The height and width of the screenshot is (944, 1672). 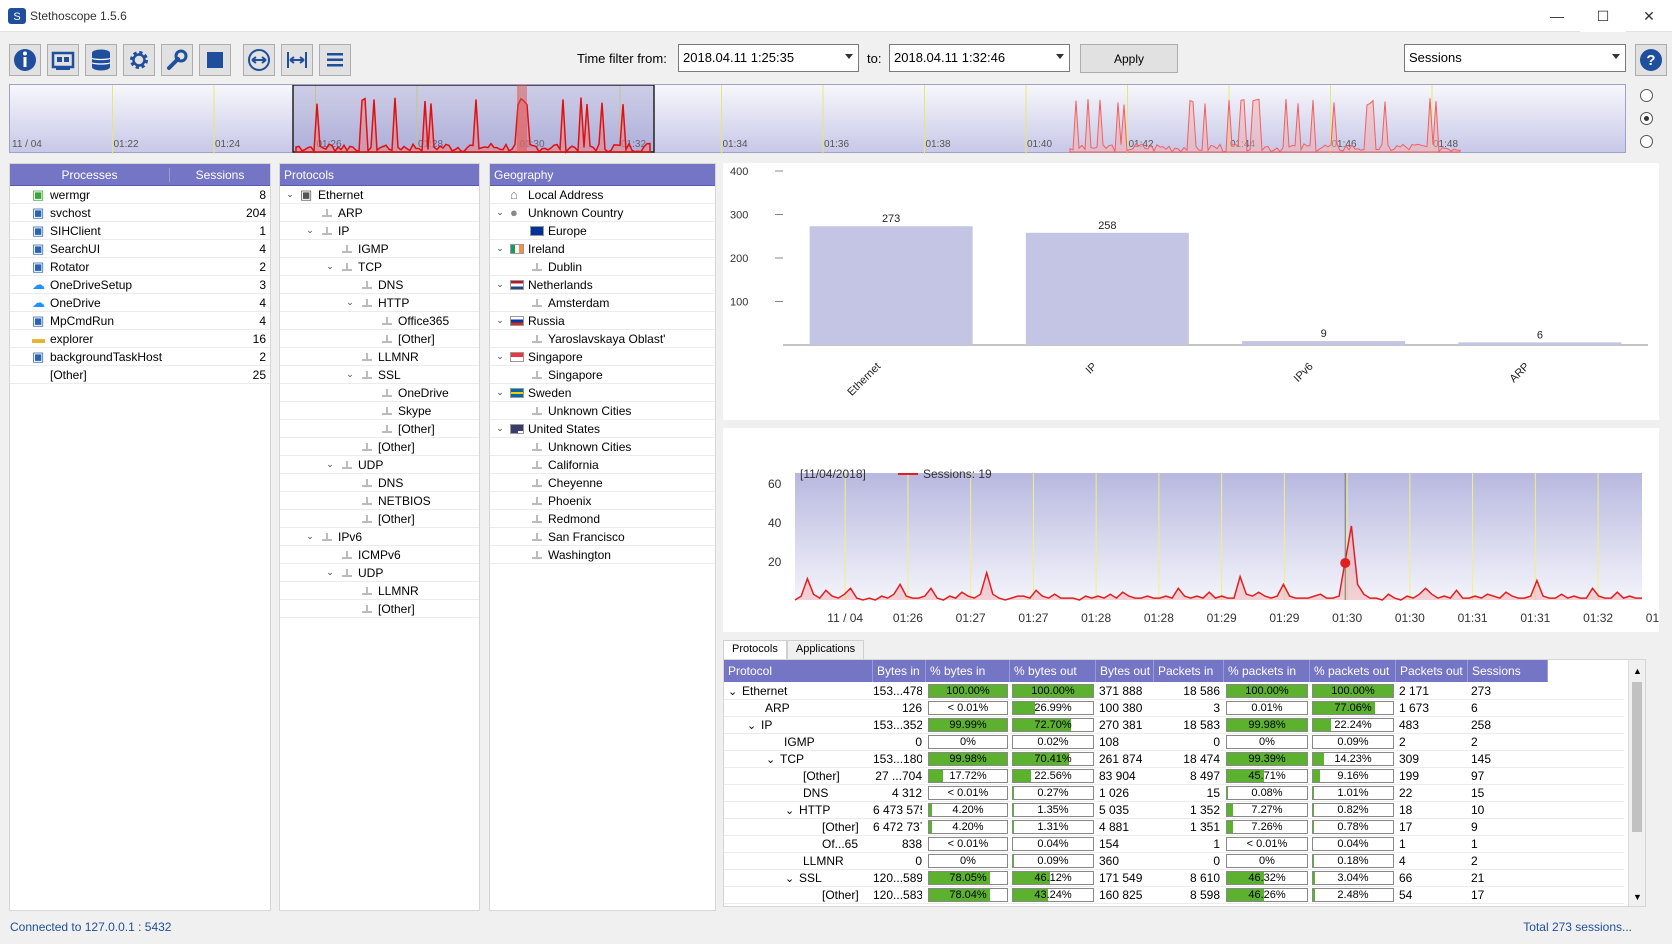 I want to click on geography-tree-item: ⌄ United States, so click(x=602, y=429).